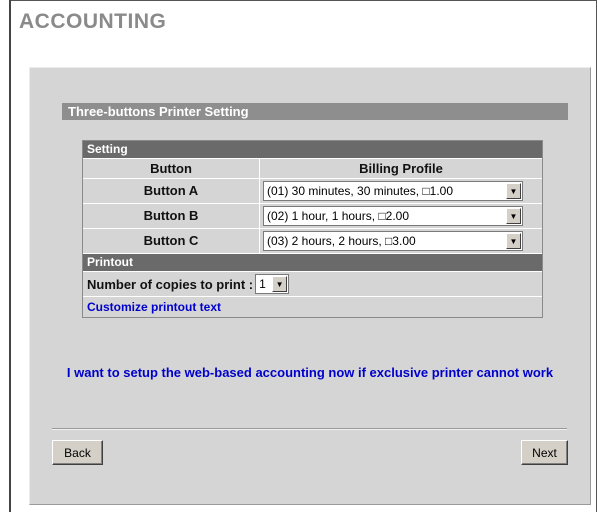  What do you see at coordinates (312, 149) in the screenshot?
I see `setting-header: Setting` at bounding box center [312, 149].